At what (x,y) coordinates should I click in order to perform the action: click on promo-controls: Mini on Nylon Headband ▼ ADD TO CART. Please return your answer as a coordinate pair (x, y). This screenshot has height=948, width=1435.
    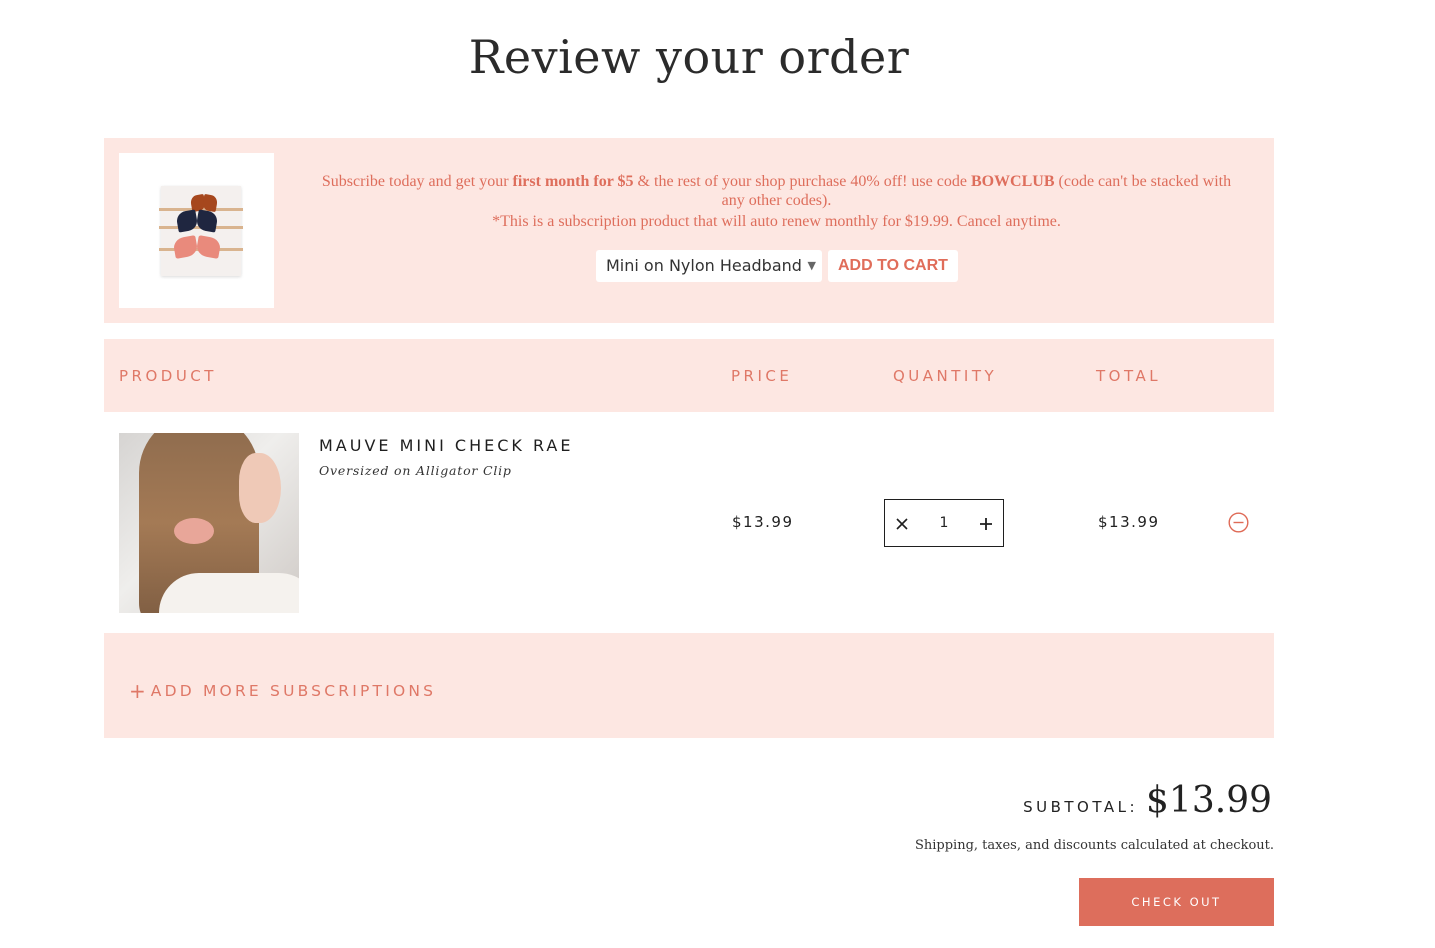
    Looking at the image, I should click on (777, 266).